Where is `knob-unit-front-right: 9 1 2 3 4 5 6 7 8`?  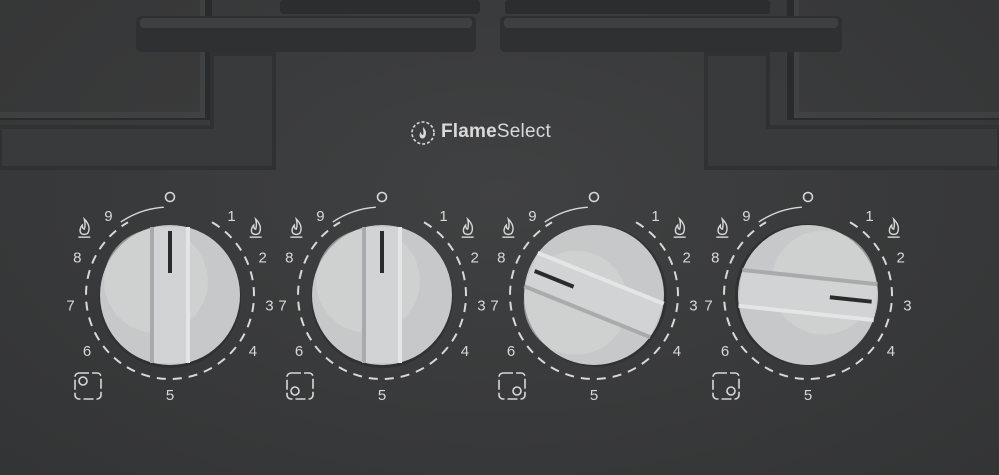 knob-unit-front-right: 9 1 2 3 4 5 6 7 8 is located at coordinates (594, 295).